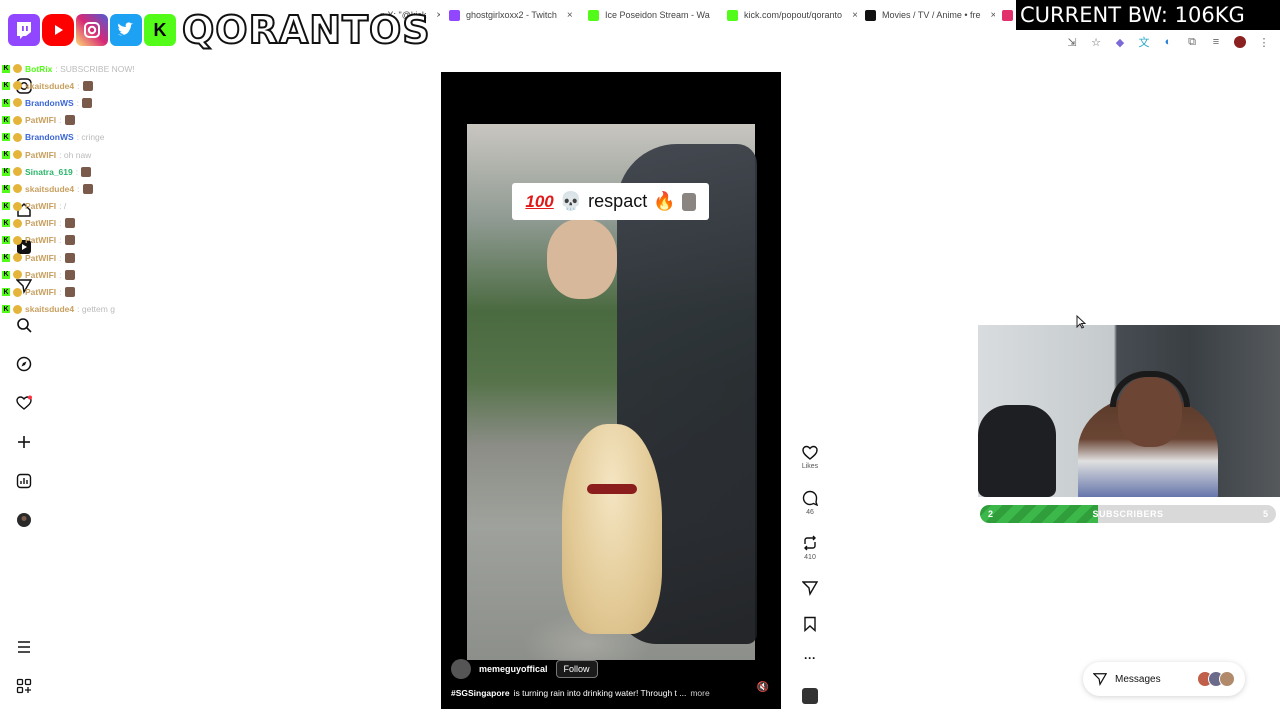 The height and width of the screenshot is (720, 1280). I want to click on browser-tab: kick.com/popout/qoranto ×, so click(792, 15).